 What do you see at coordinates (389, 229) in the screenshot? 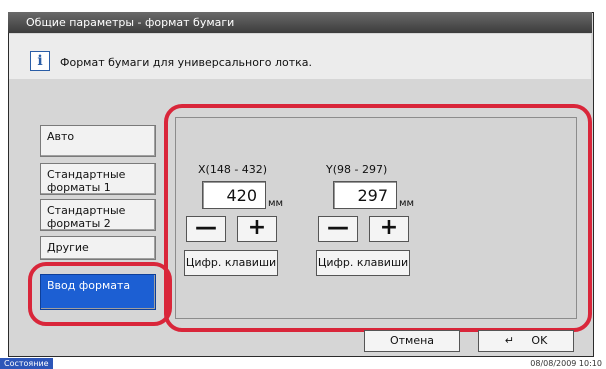
I see `y-plus-button: +` at bounding box center [389, 229].